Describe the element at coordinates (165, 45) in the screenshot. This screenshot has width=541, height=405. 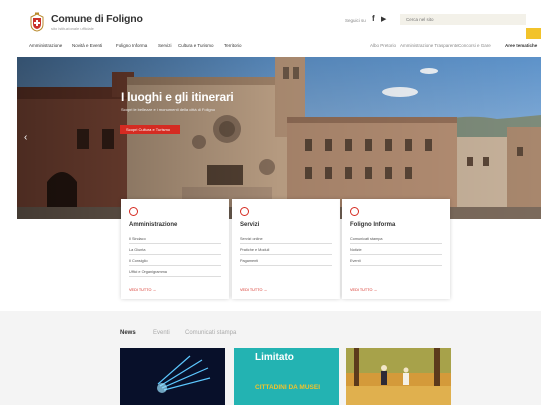
I see `nav-item-servizi: Servizi` at that location.